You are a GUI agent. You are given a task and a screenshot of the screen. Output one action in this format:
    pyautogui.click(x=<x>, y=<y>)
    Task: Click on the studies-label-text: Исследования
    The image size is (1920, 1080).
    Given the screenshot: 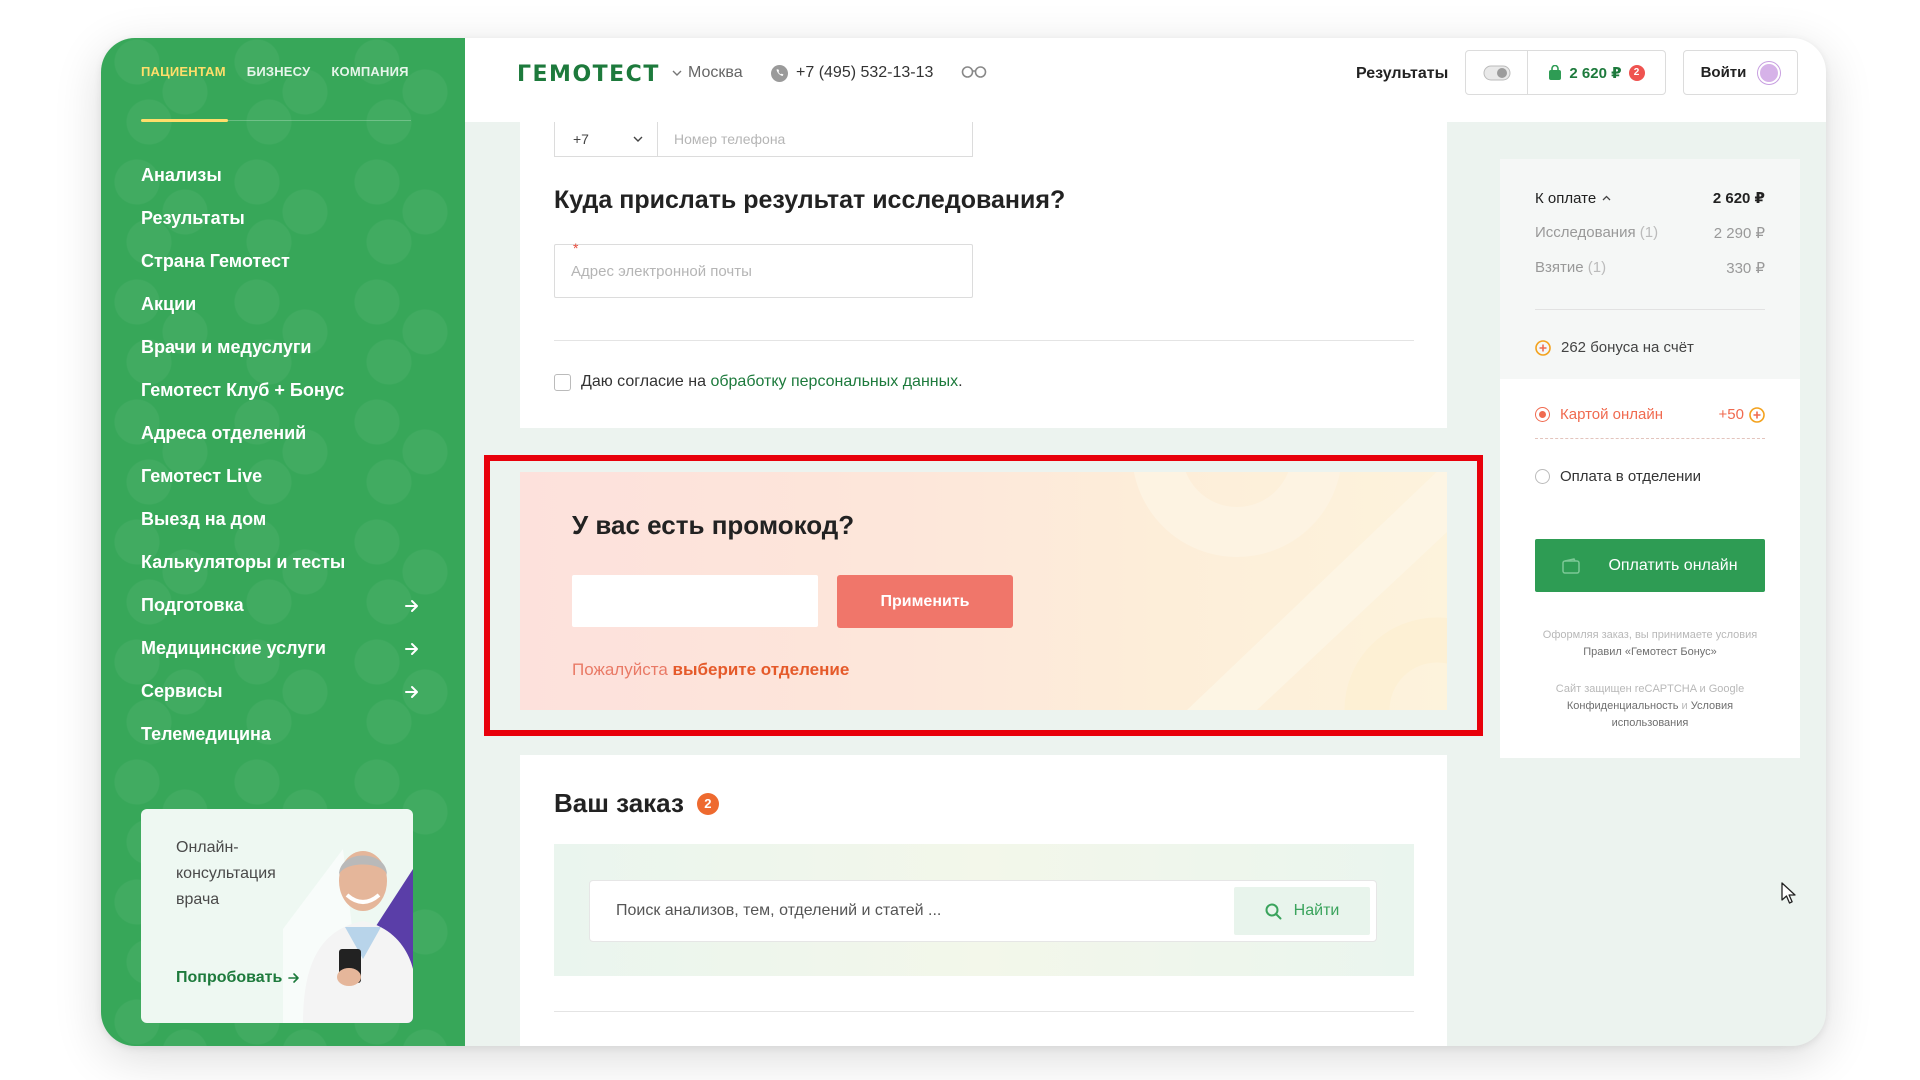 What is the action you would take?
    pyautogui.click(x=1585, y=232)
    